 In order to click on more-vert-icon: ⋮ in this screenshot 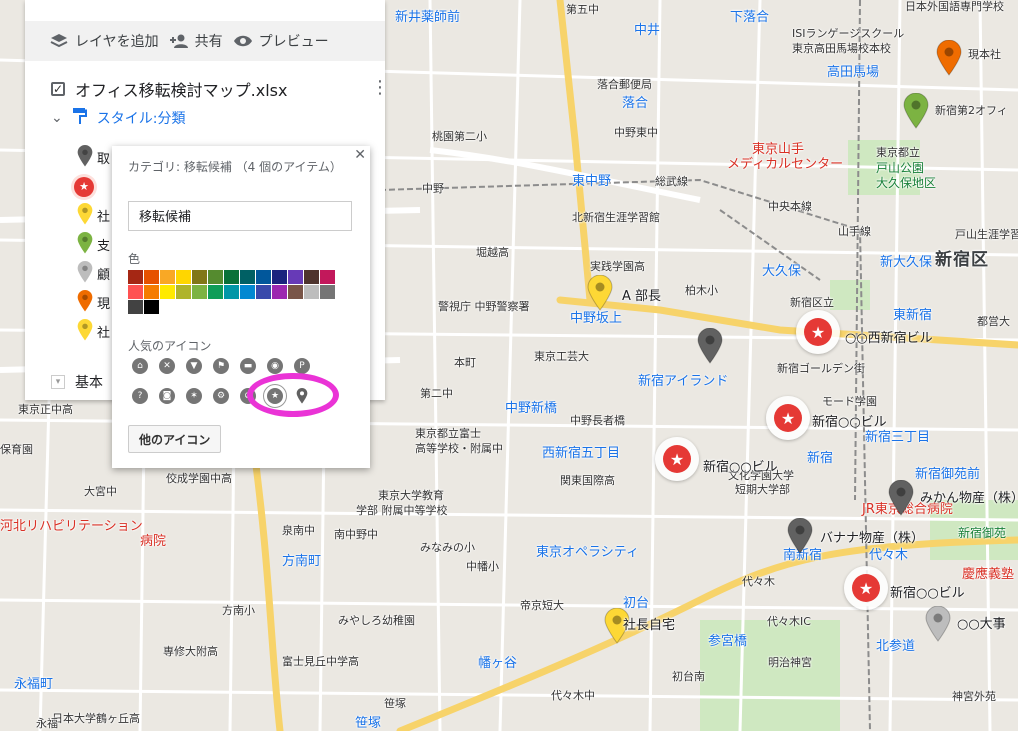, I will do `click(380, 88)`.